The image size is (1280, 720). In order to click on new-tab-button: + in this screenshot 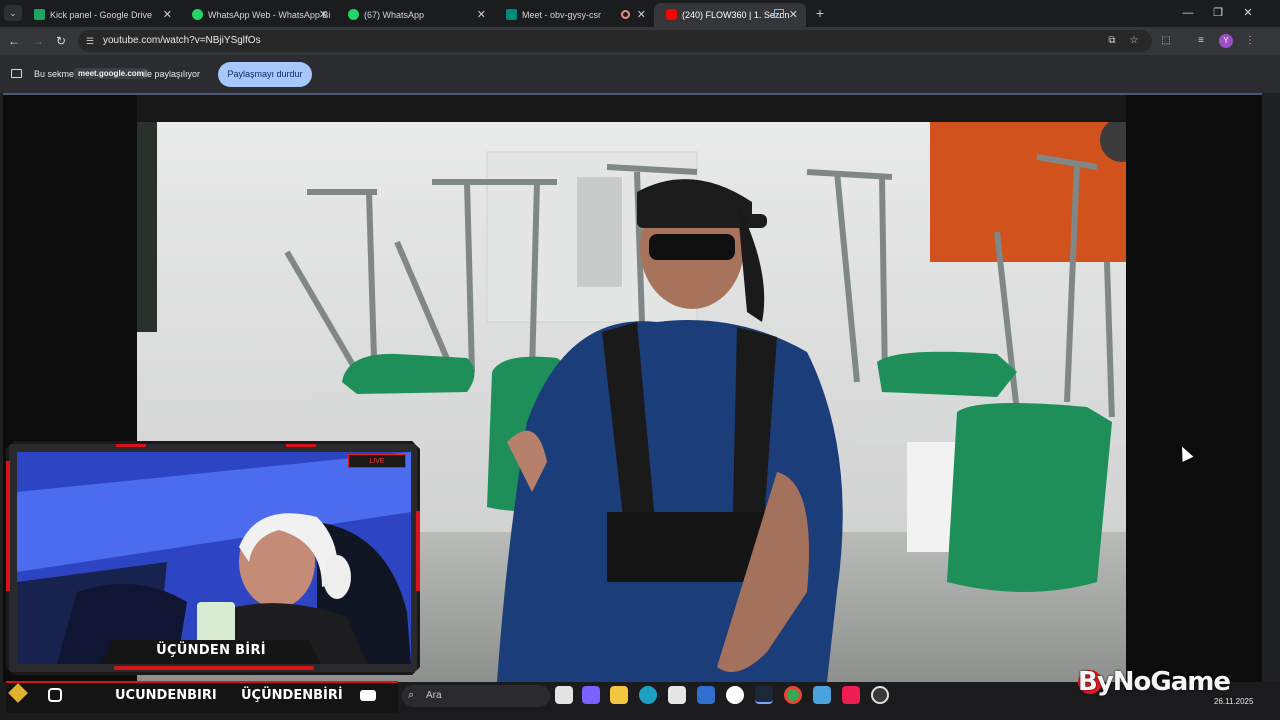, I will do `click(820, 13)`.